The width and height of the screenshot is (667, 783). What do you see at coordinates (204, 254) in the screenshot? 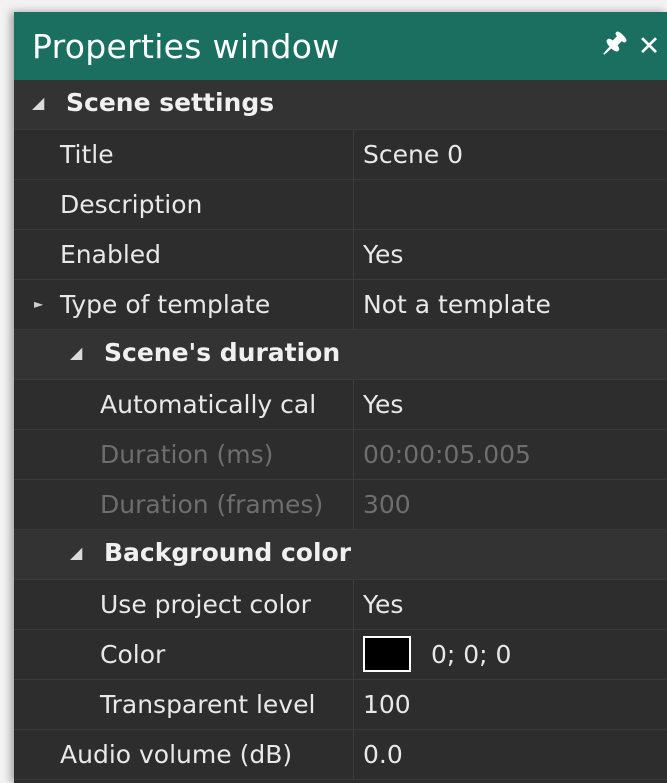
I see `property-label: Enabled` at bounding box center [204, 254].